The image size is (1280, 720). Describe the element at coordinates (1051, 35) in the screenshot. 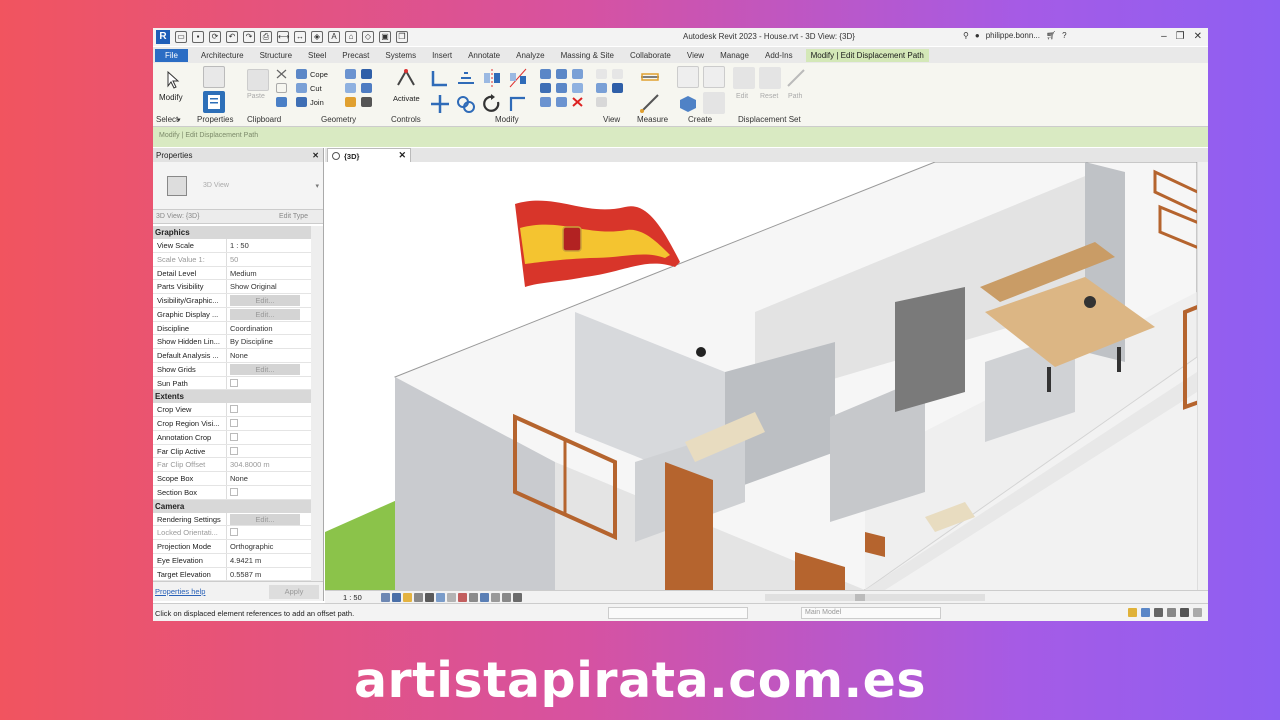

I see `cart-icon: 🛒︎` at that location.